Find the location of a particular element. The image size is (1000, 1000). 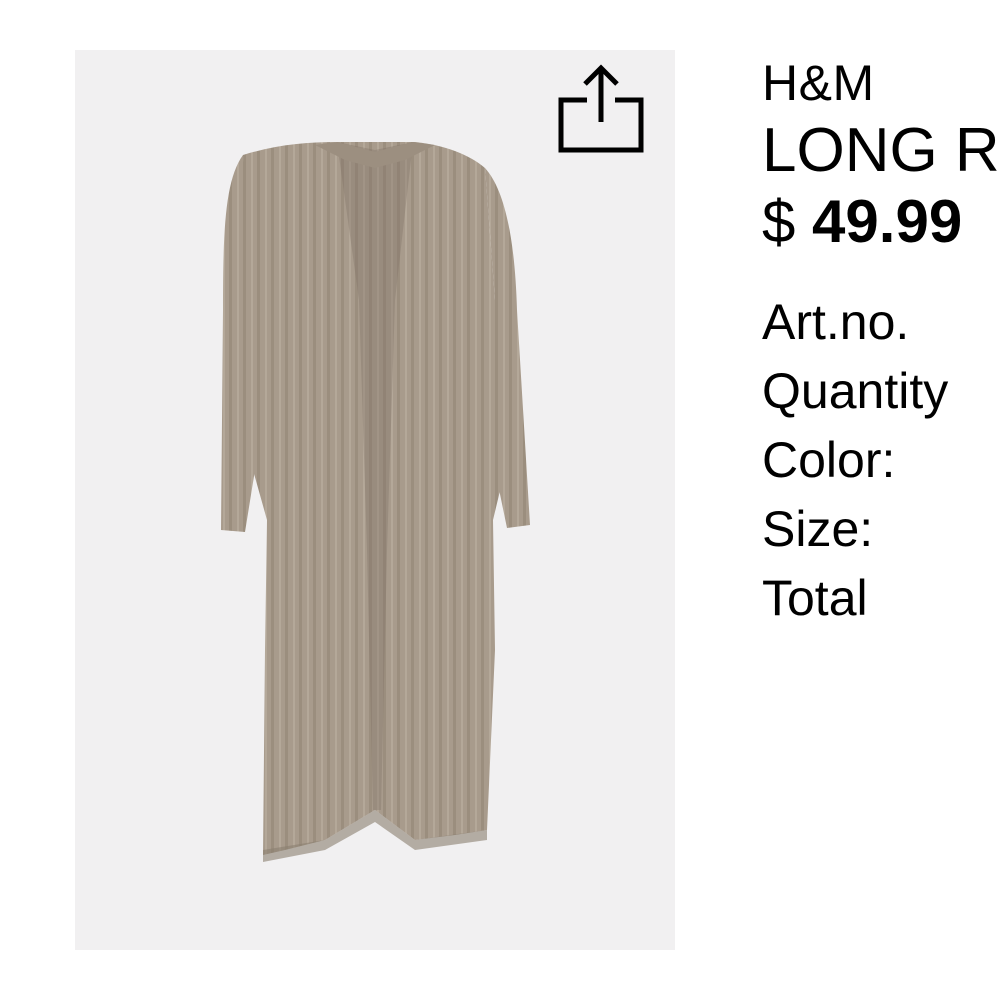

product-details: Art.no. Quantity Color: Size: Total is located at coordinates (881, 460).